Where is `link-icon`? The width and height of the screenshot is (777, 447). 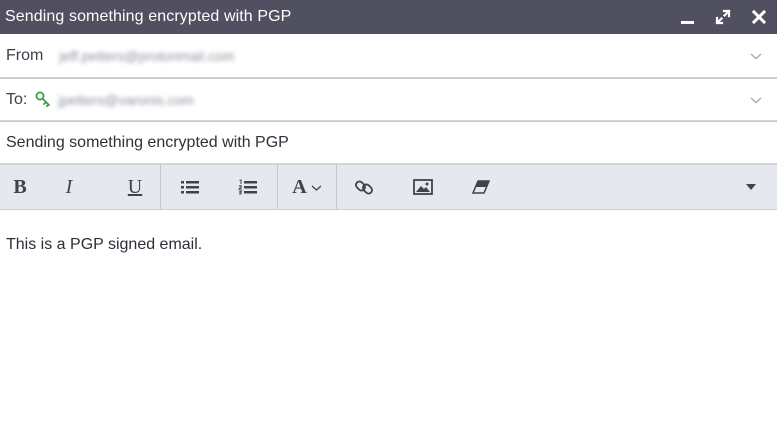 link-icon is located at coordinates (364, 187).